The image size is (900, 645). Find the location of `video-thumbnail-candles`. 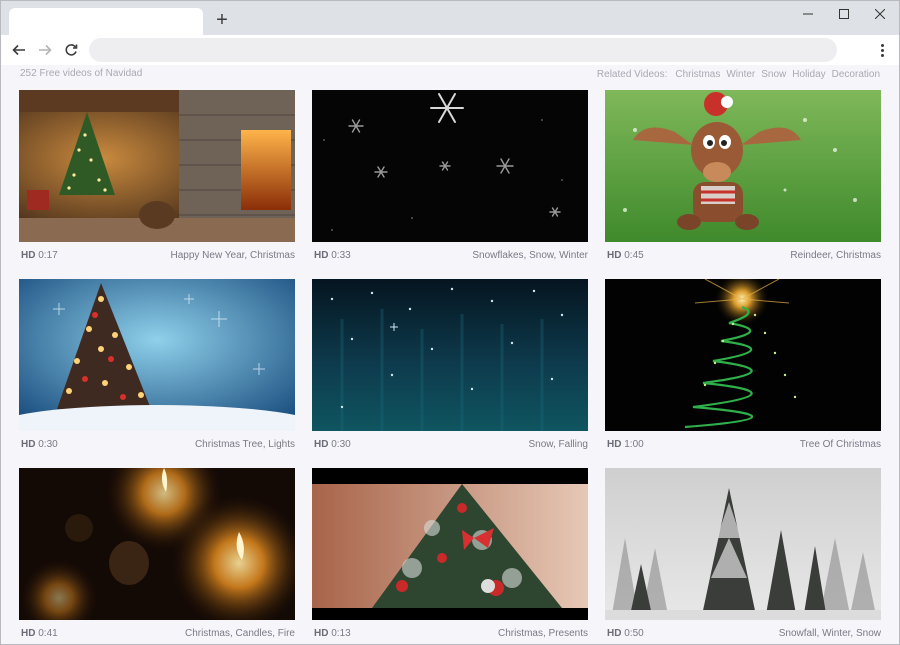

video-thumbnail-candles is located at coordinates (157, 544).